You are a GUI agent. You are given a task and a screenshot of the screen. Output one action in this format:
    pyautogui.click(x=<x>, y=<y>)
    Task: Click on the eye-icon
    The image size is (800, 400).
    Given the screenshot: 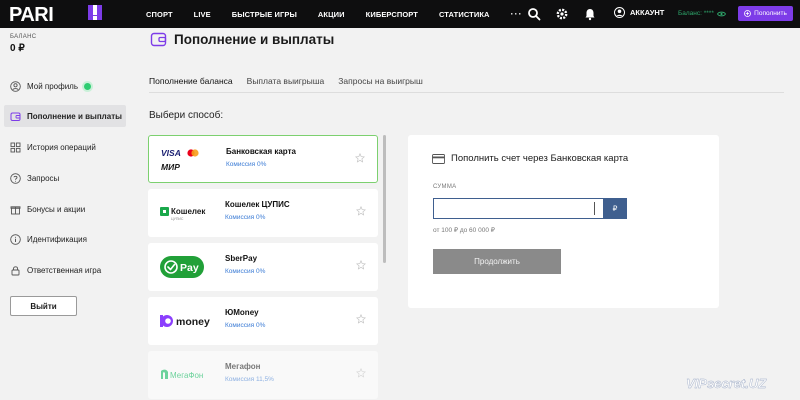 What is the action you would take?
    pyautogui.click(x=721, y=14)
    